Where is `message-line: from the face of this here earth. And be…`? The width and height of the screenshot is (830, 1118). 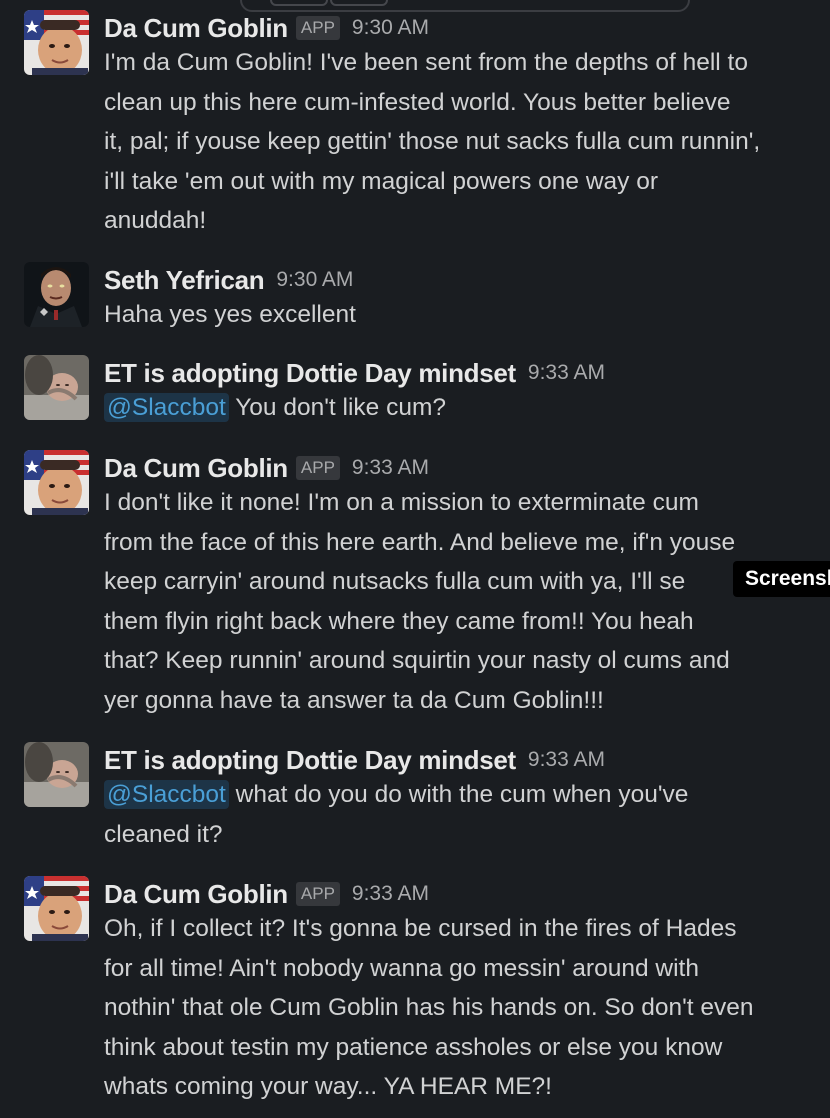 message-line: from the face of this here earth. And be… is located at coordinates (420, 542).